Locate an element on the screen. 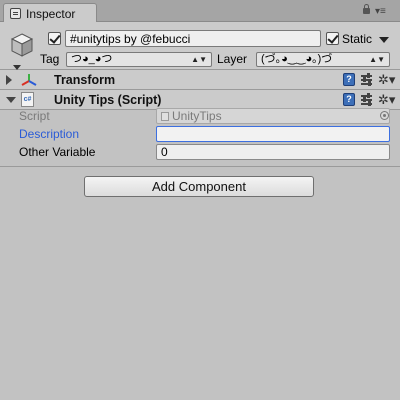 The image size is (400, 400). add-component-button: Add Component is located at coordinates (199, 186).